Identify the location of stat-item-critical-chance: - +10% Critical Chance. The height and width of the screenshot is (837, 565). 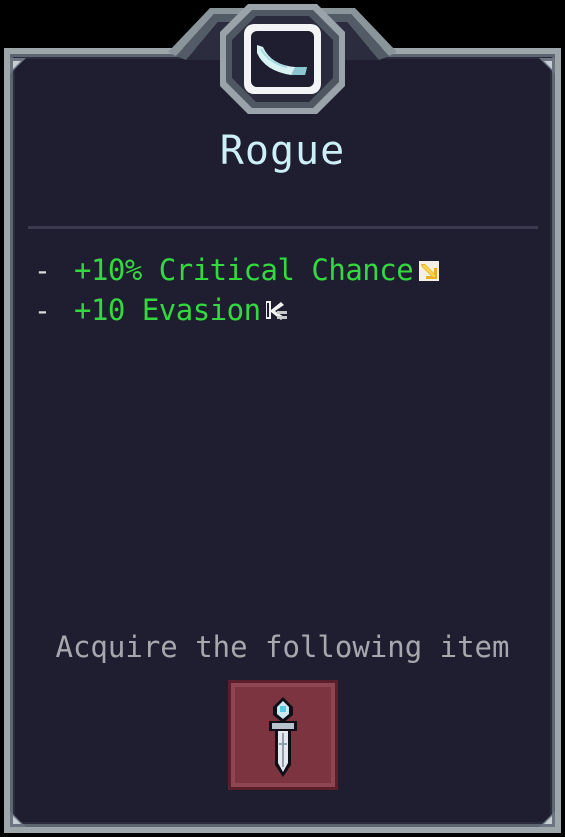
(284, 270).